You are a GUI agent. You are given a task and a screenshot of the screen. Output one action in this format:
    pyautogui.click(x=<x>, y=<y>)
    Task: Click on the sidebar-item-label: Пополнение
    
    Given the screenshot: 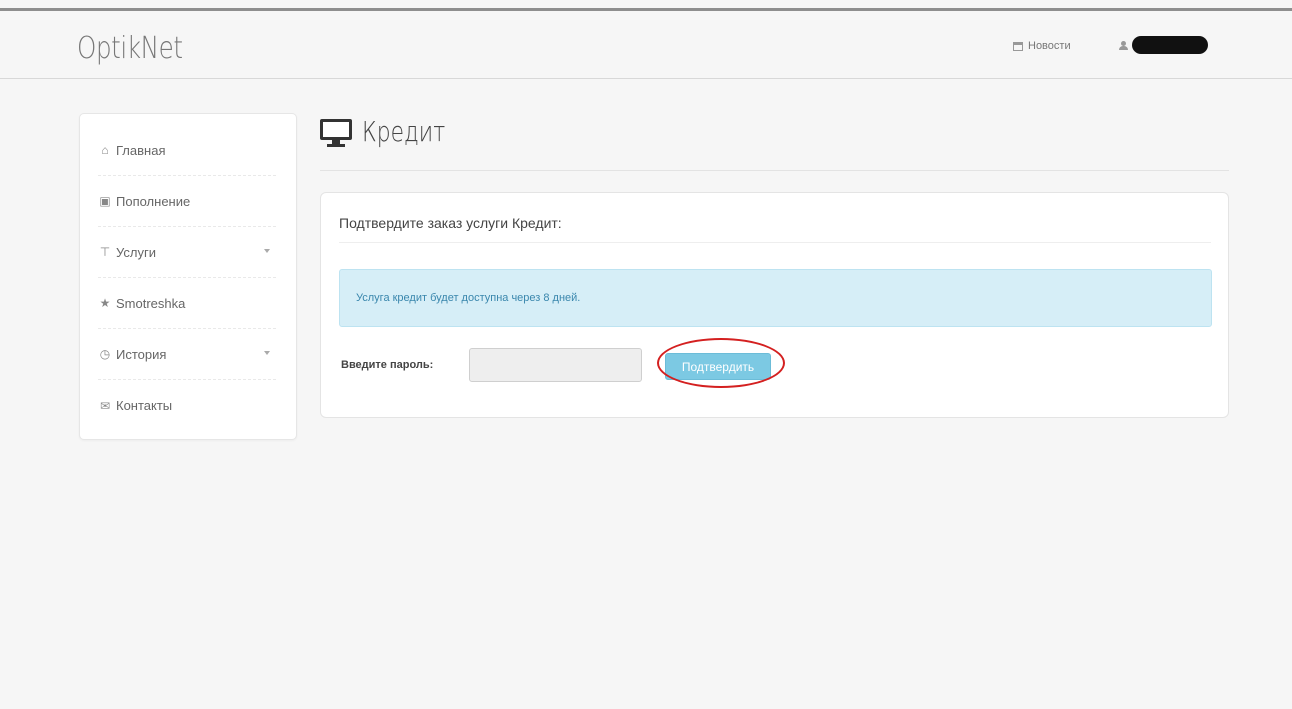 What is the action you would take?
    pyautogui.click(x=153, y=201)
    